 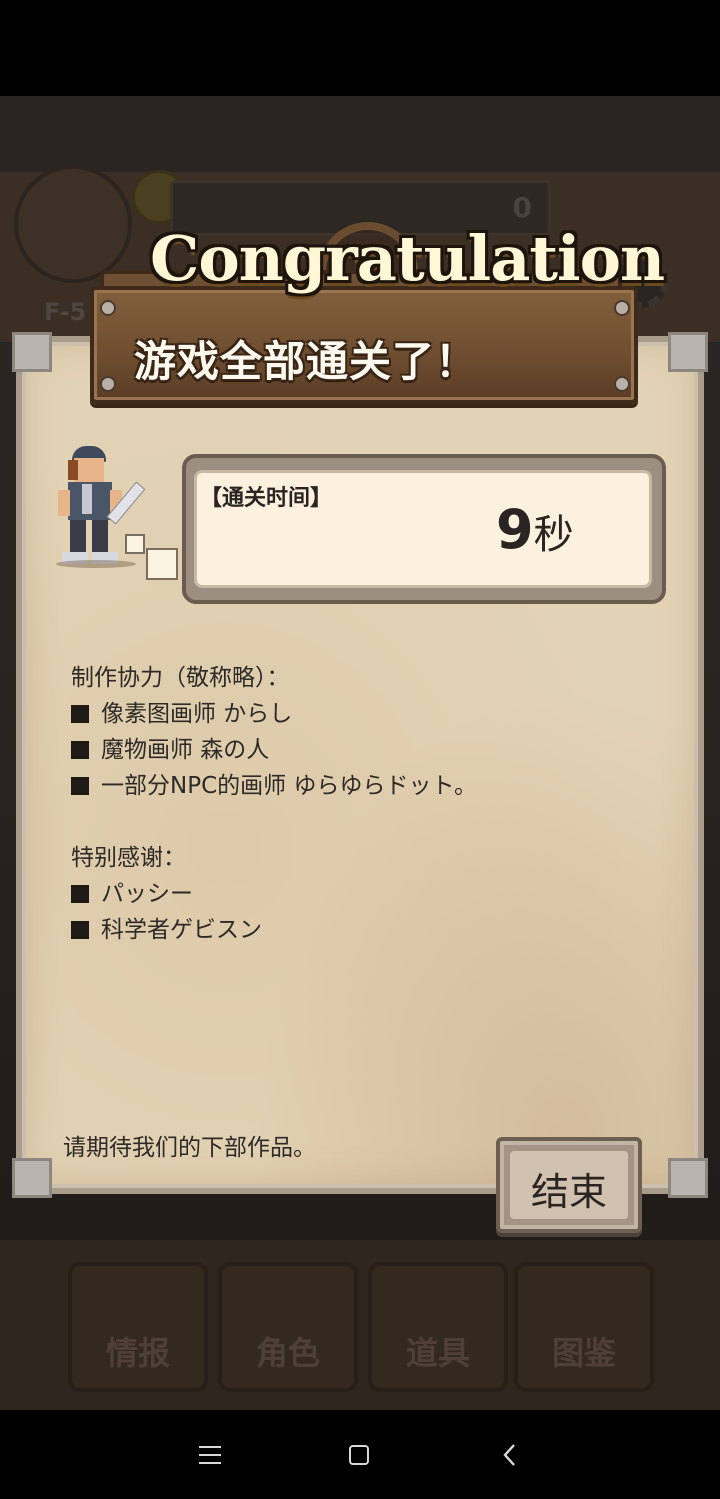 I want to click on system-nav-bar, so click(x=360, y=1454).